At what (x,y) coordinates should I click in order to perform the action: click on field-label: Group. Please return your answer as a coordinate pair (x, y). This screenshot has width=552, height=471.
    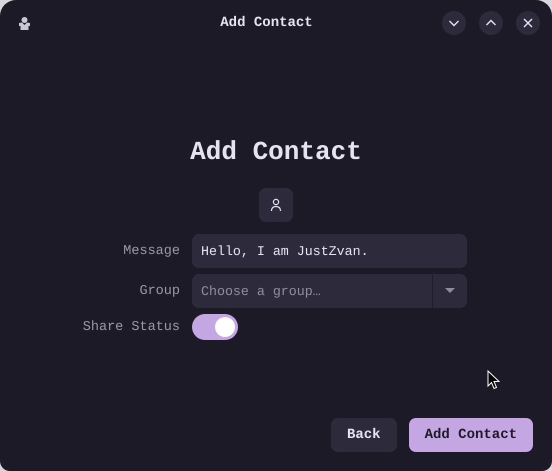
    Looking at the image, I should click on (159, 291).